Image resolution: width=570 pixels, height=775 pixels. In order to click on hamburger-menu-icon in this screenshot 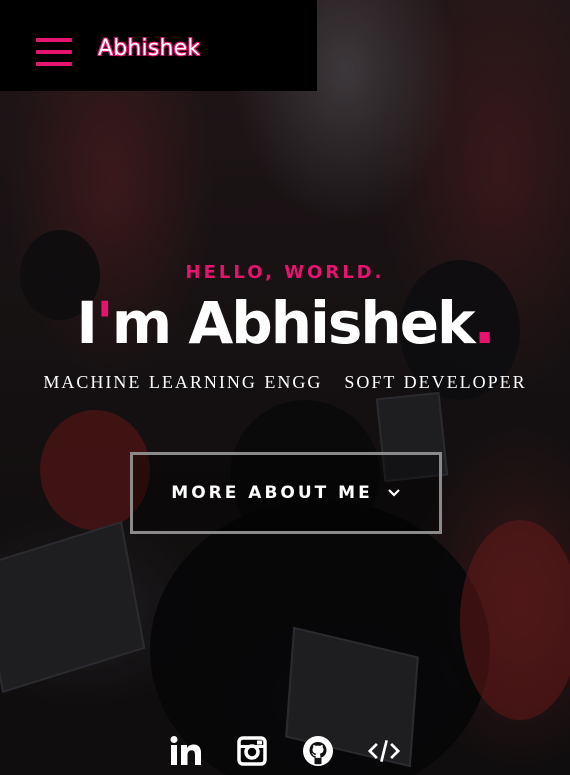, I will do `click(54, 52)`.